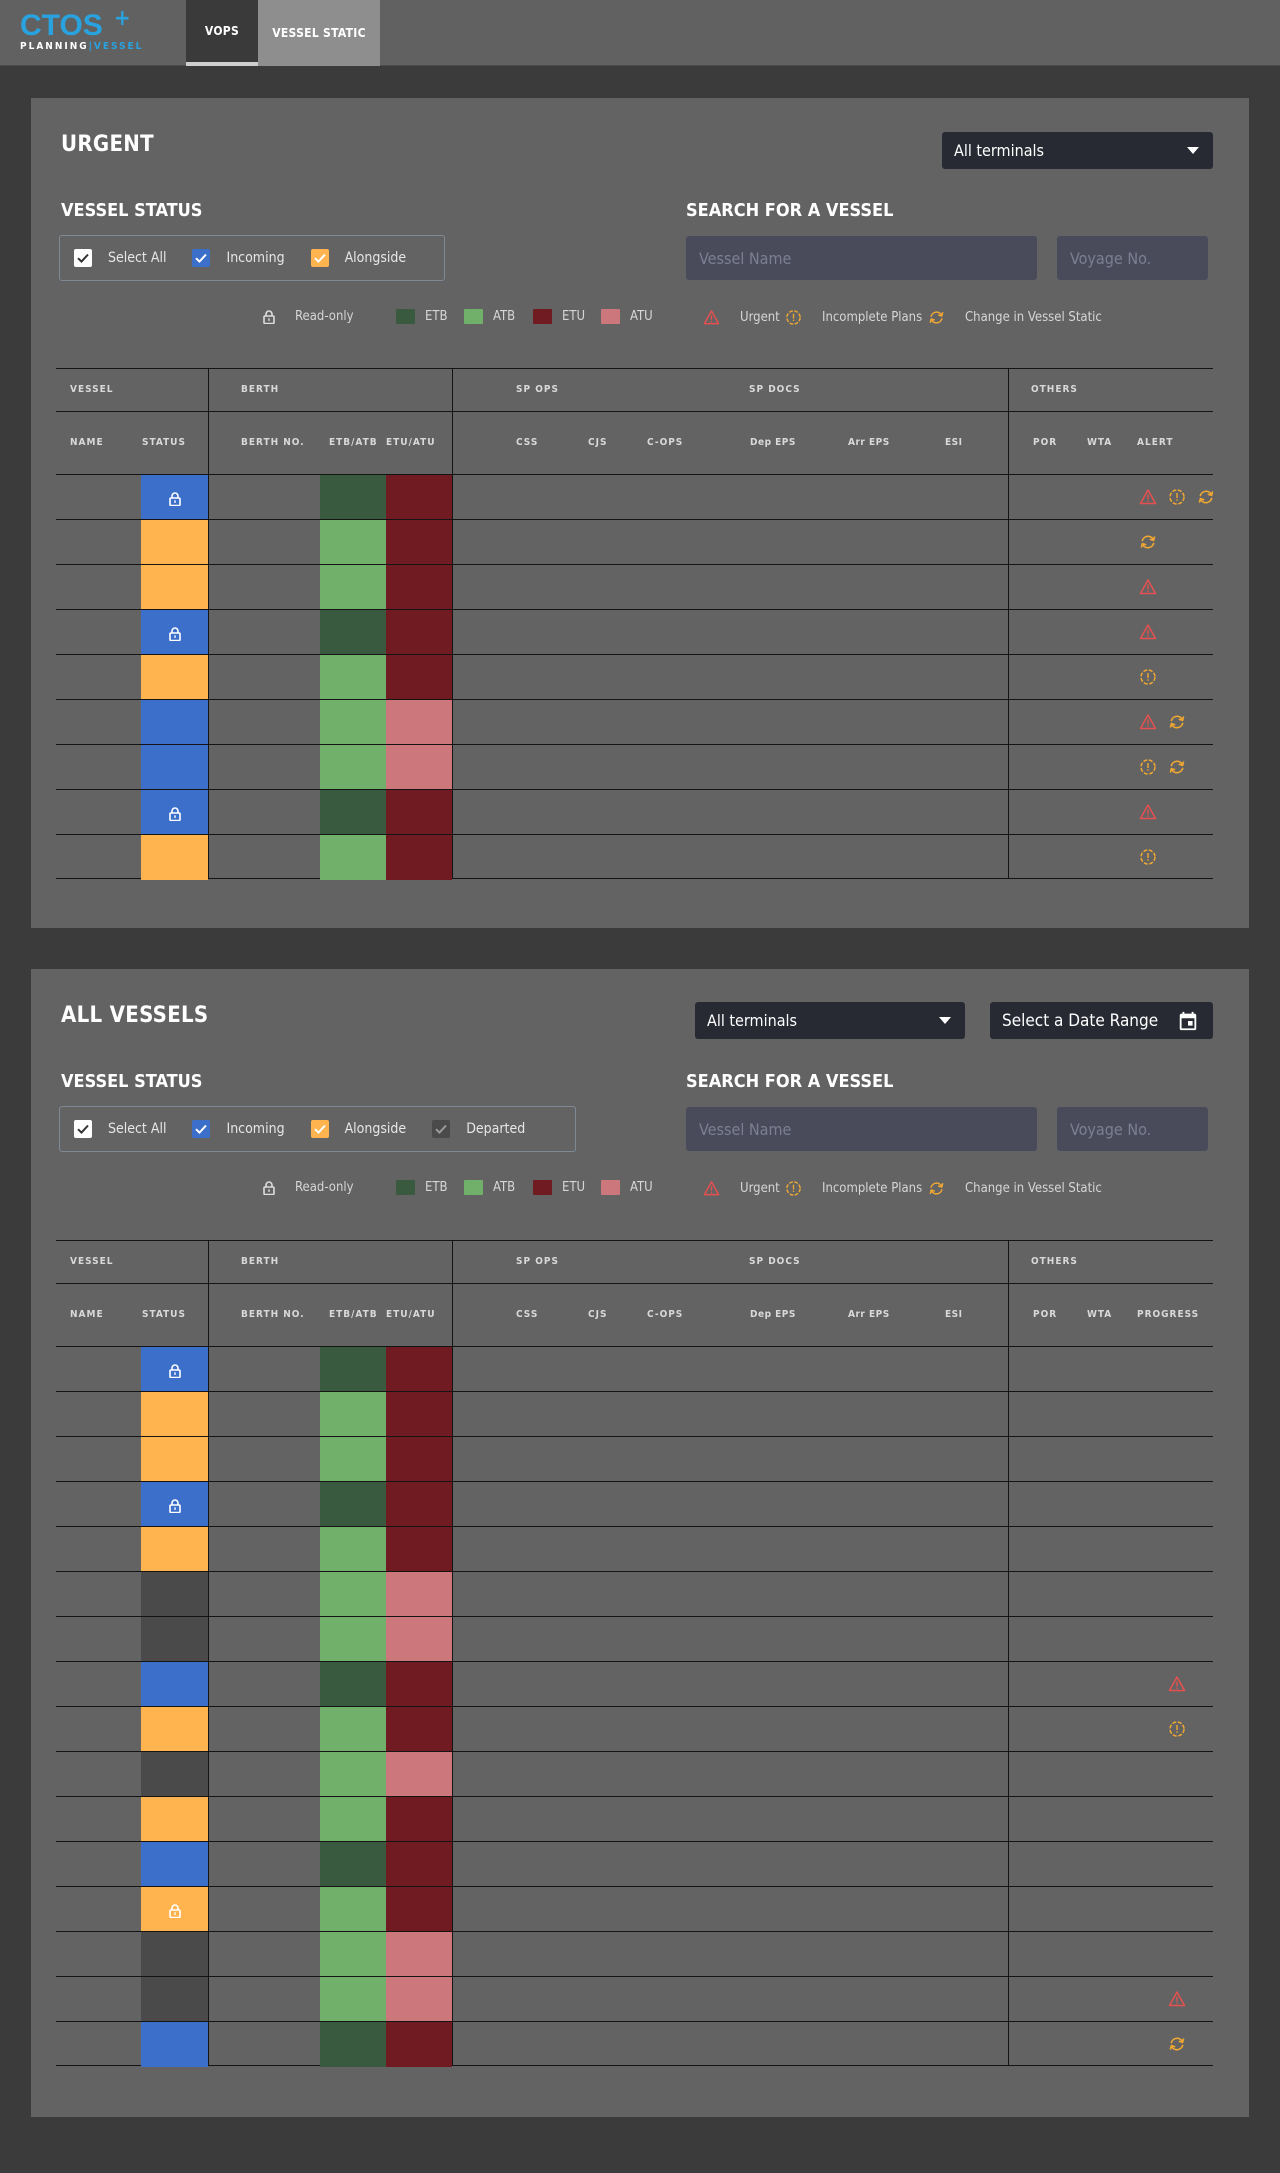 The image size is (1280, 2173). I want to click on tab-vessel-static: VESSEL STATIC, so click(319, 33).